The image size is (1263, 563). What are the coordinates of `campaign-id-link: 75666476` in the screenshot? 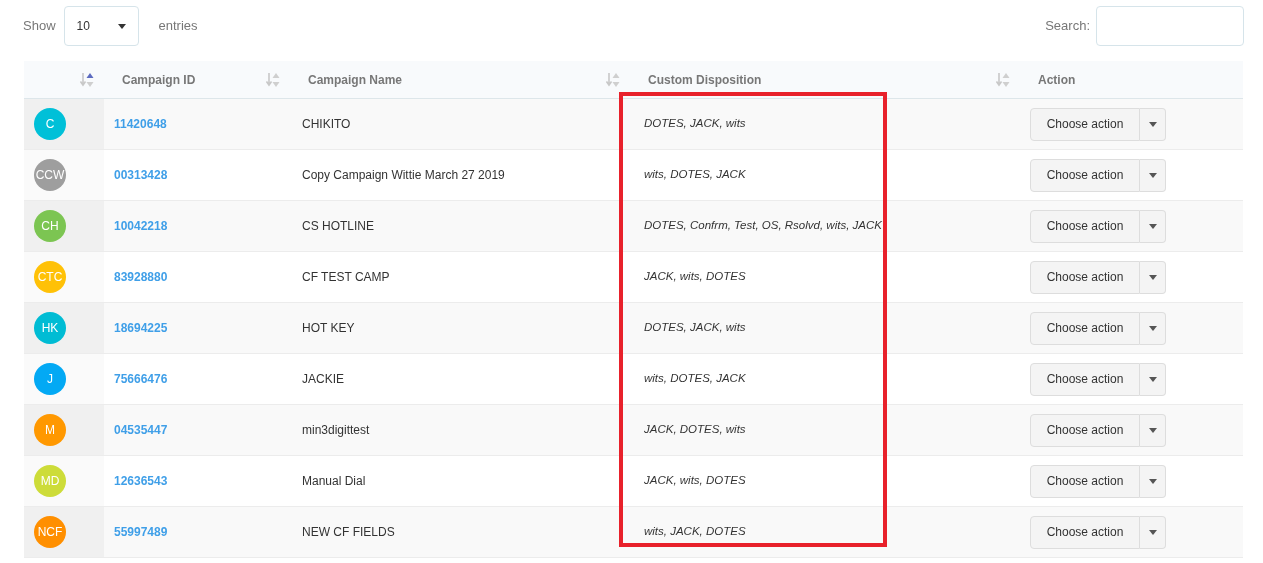 It's located at (141, 379).